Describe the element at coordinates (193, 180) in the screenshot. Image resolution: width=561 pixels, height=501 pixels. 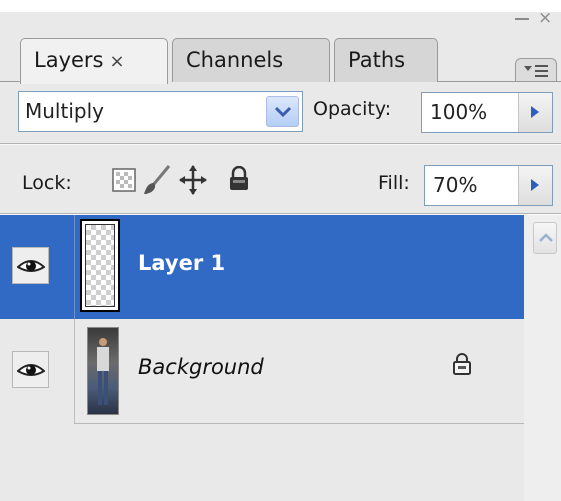
I see `lock-move-icon` at that location.